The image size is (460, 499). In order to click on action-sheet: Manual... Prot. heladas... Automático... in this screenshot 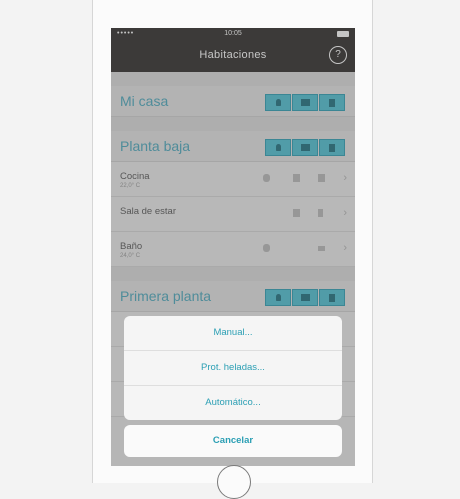, I will do `click(233, 368)`.